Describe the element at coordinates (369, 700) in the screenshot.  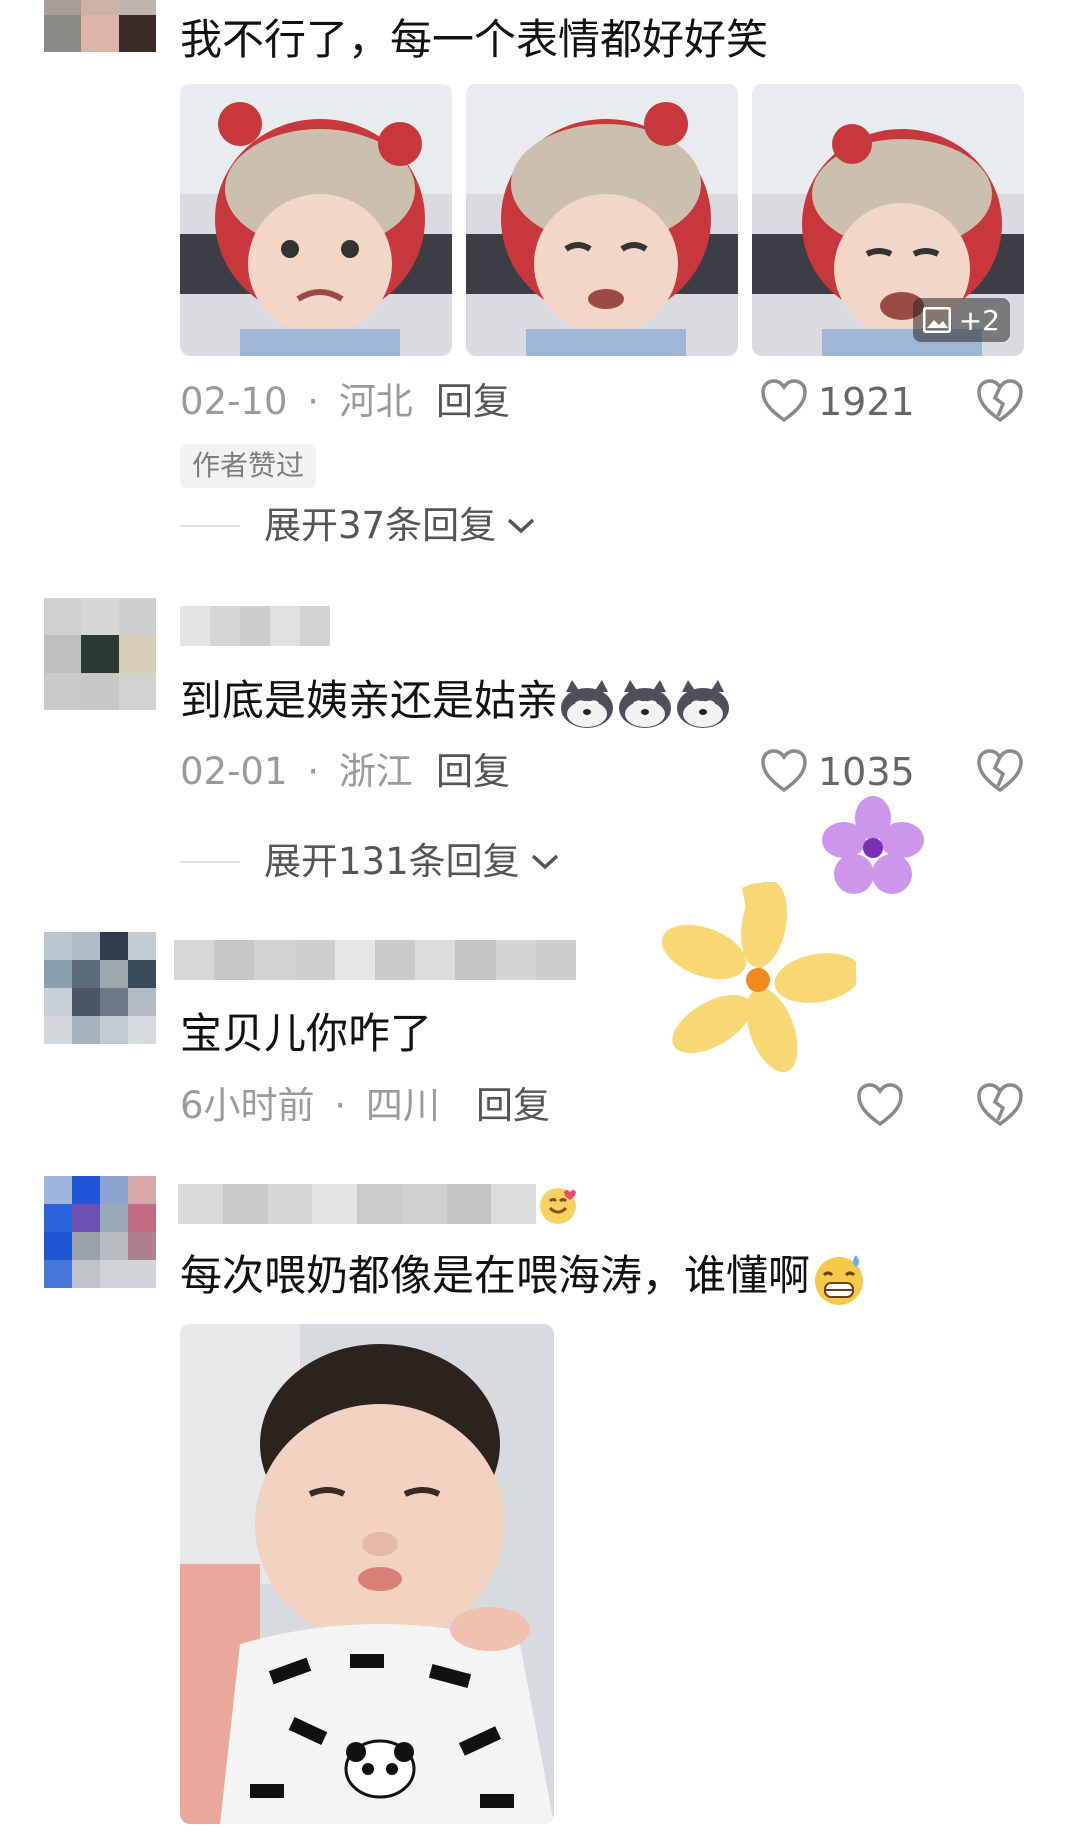
I see `comment-text-content: 到底是姨亲还是姑亲` at that location.